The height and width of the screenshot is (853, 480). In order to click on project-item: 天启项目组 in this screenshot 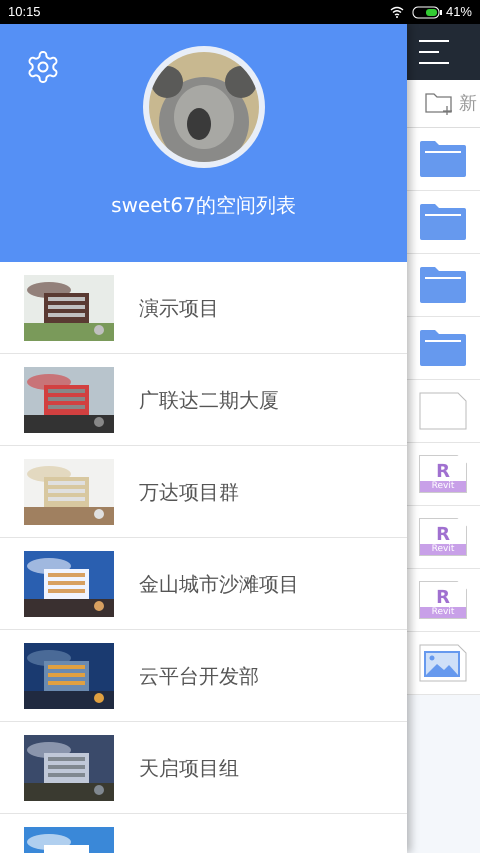, I will do `click(203, 768)`.